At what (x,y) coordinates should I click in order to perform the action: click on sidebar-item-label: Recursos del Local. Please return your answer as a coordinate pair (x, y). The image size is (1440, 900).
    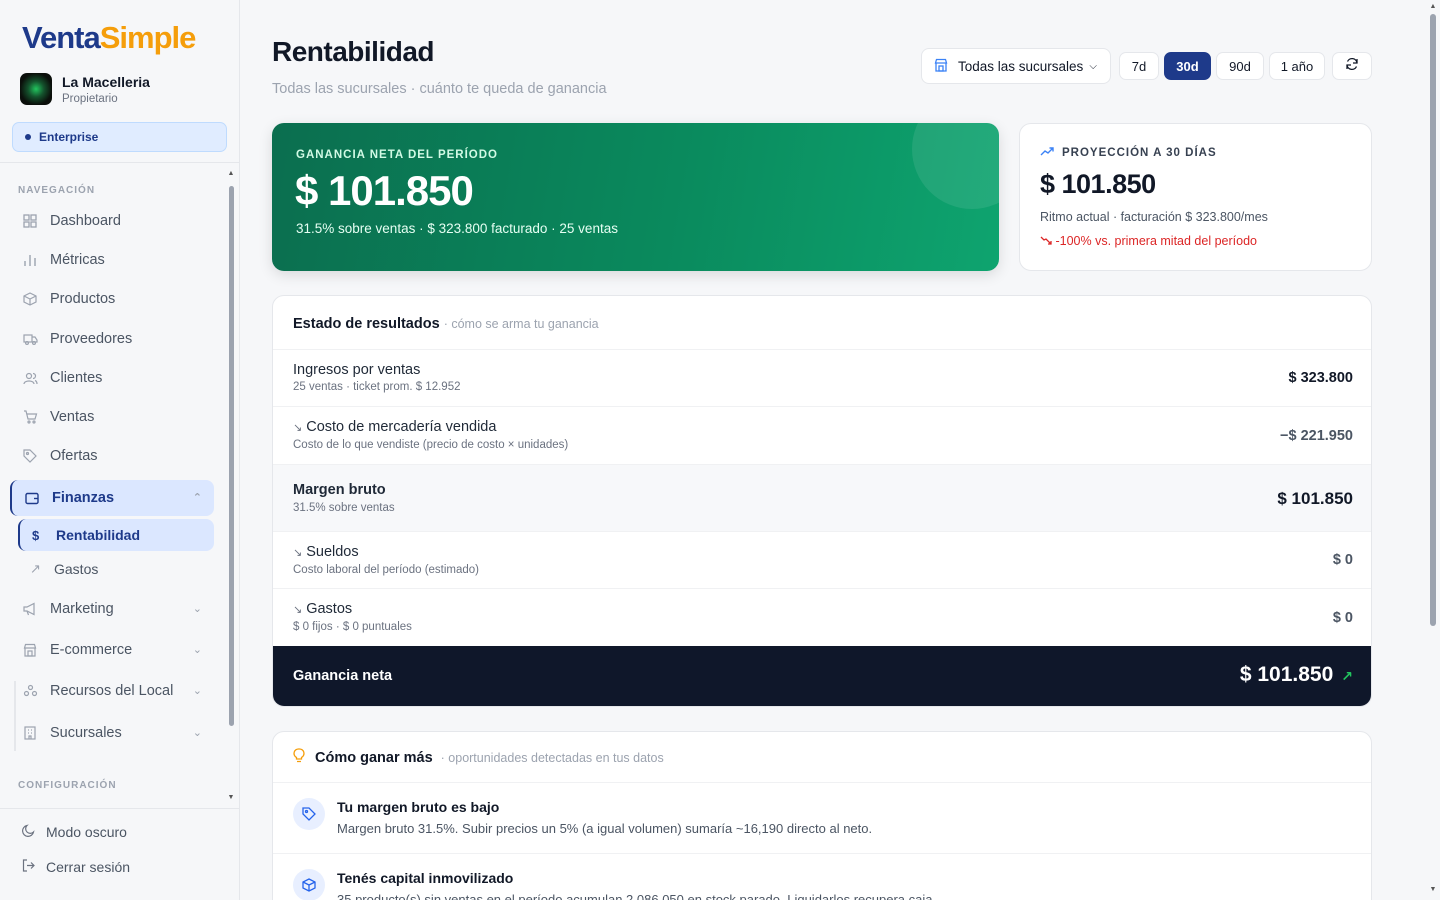
    Looking at the image, I should click on (112, 691).